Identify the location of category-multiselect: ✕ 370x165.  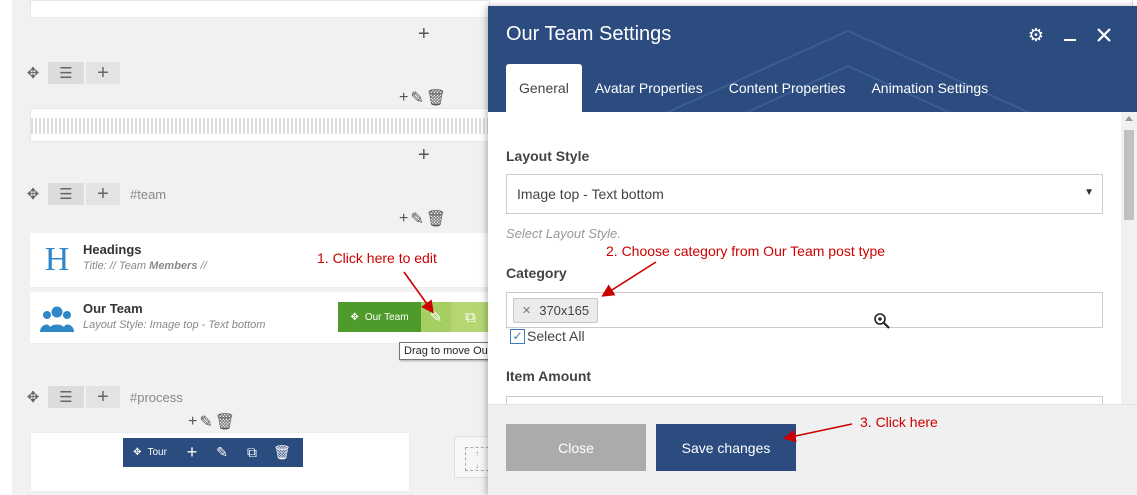
(804, 310).